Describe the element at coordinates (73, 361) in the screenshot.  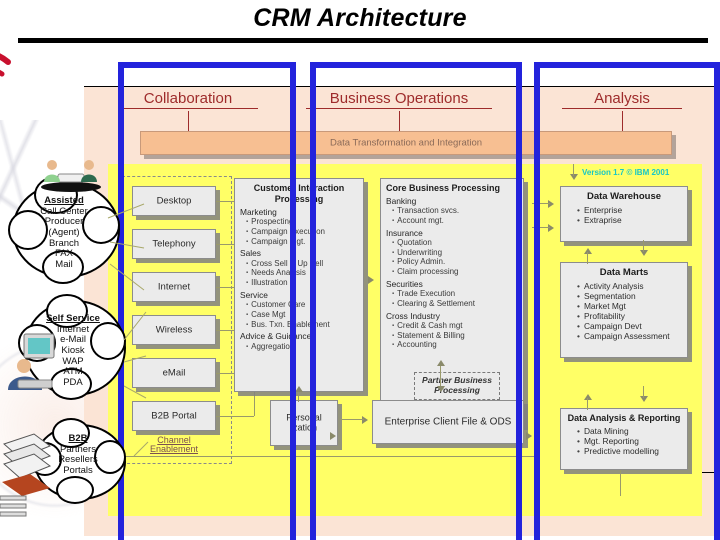
I see `cloud-item: WAP` at that location.